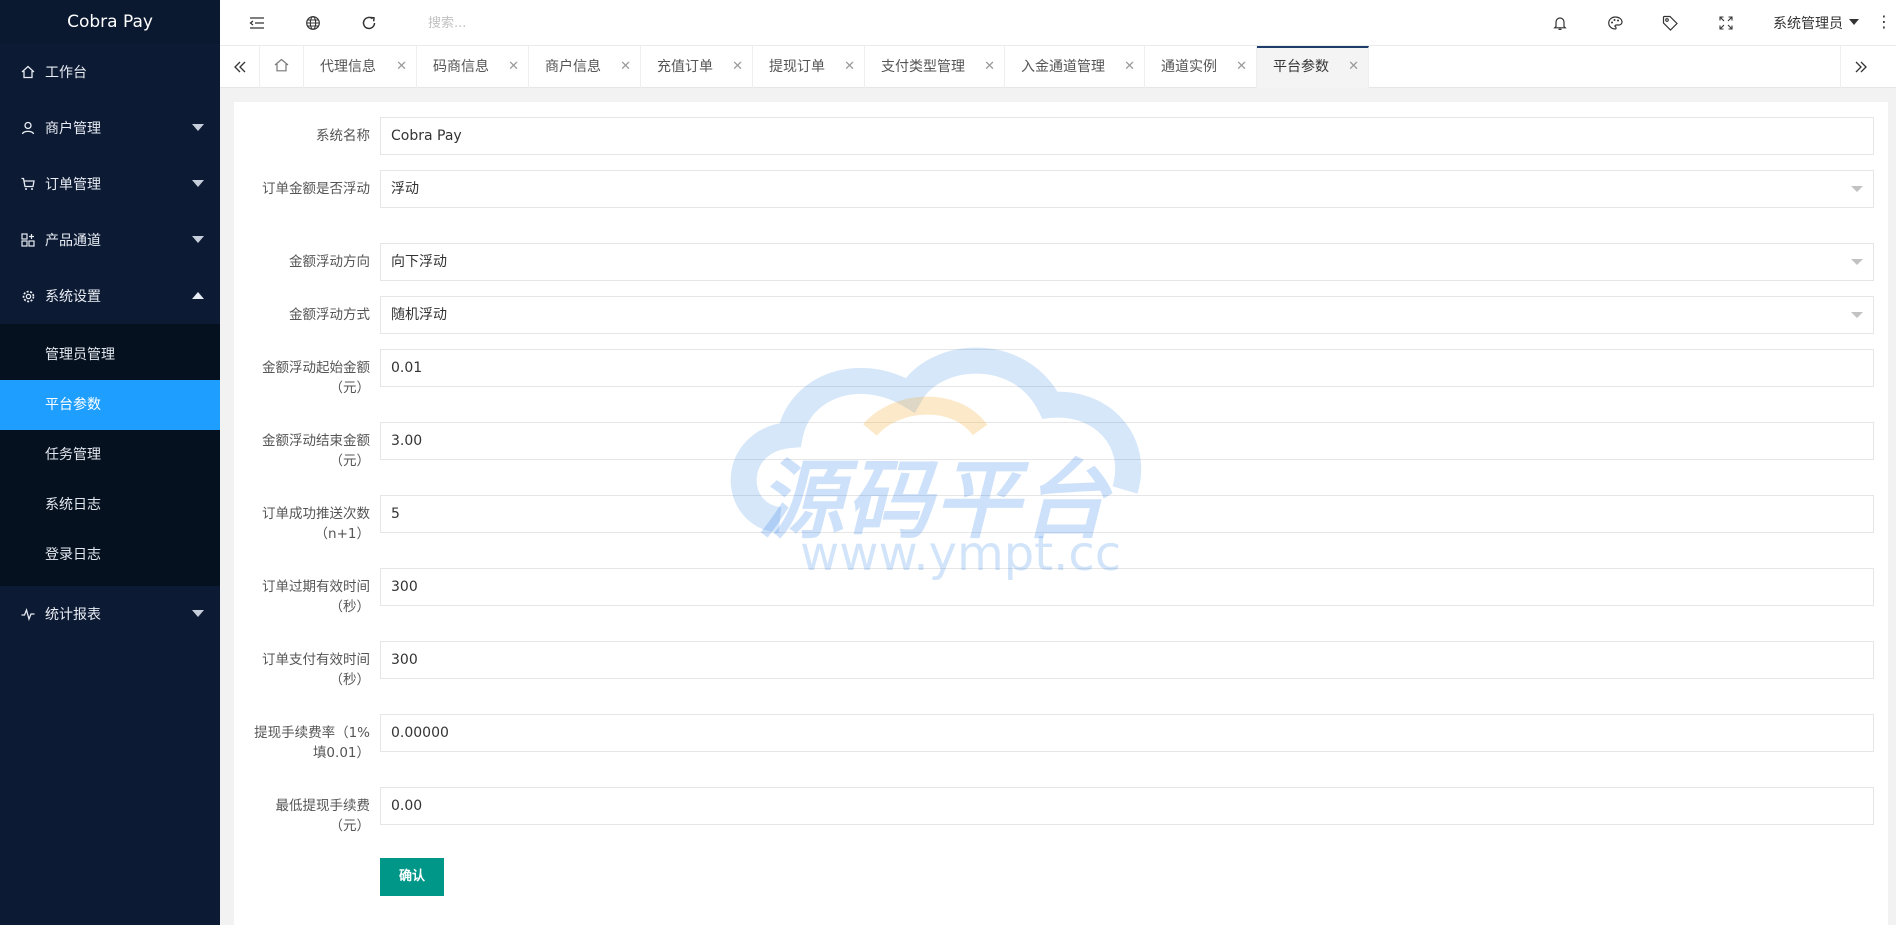 The image size is (1896, 925). What do you see at coordinates (1884, 22) in the screenshot?
I see `more-vertical-icon: ⋮` at bounding box center [1884, 22].